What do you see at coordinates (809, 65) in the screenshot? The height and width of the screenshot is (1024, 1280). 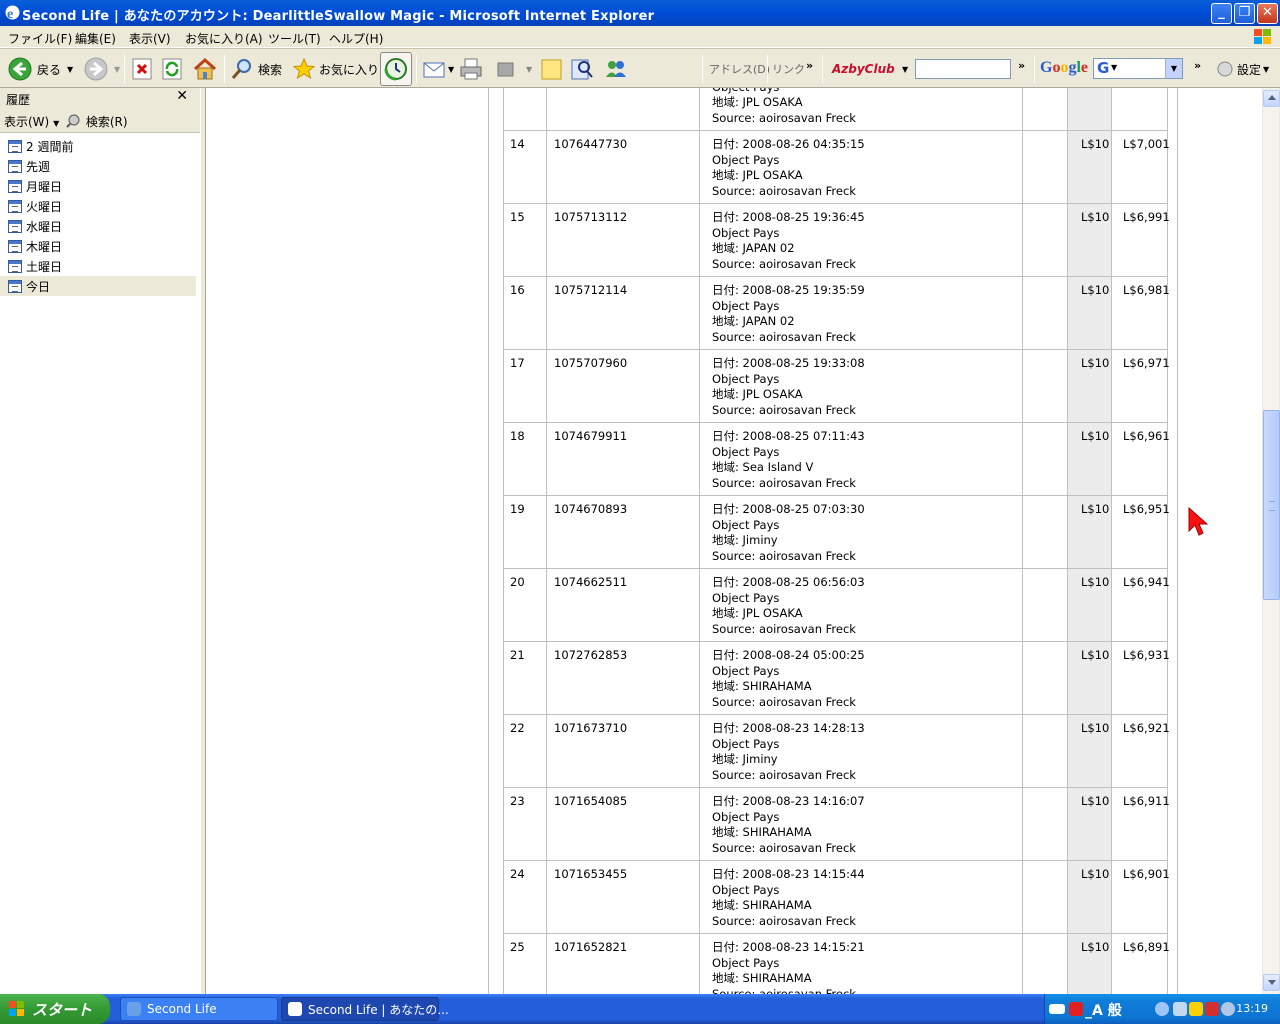 I see `links-chevron-icon: »` at bounding box center [809, 65].